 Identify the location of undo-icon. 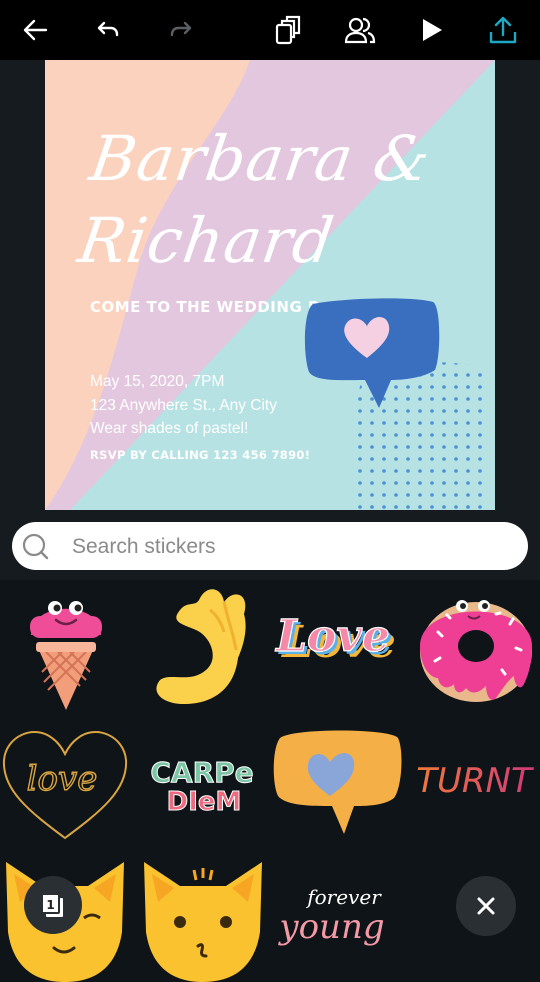
(108, 29).